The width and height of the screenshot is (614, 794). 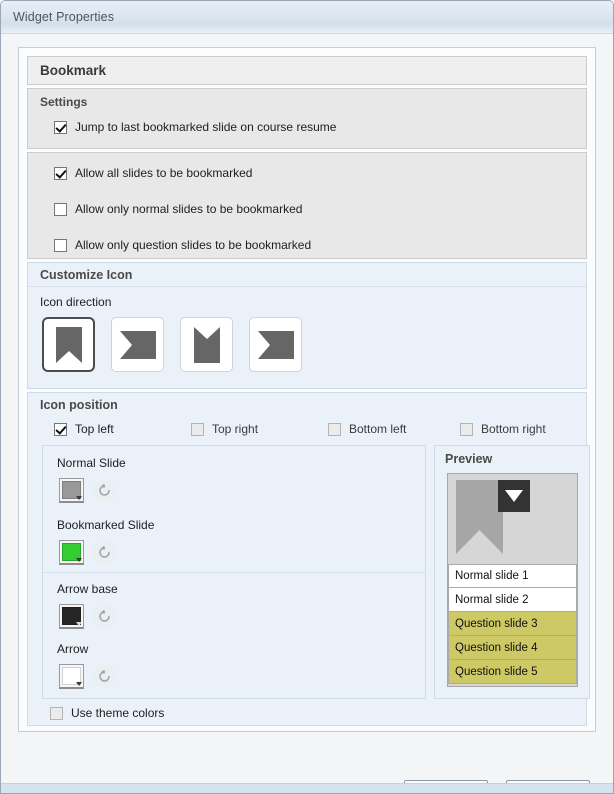 I want to click on ribbon-left-icon, so click(x=137, y=344).